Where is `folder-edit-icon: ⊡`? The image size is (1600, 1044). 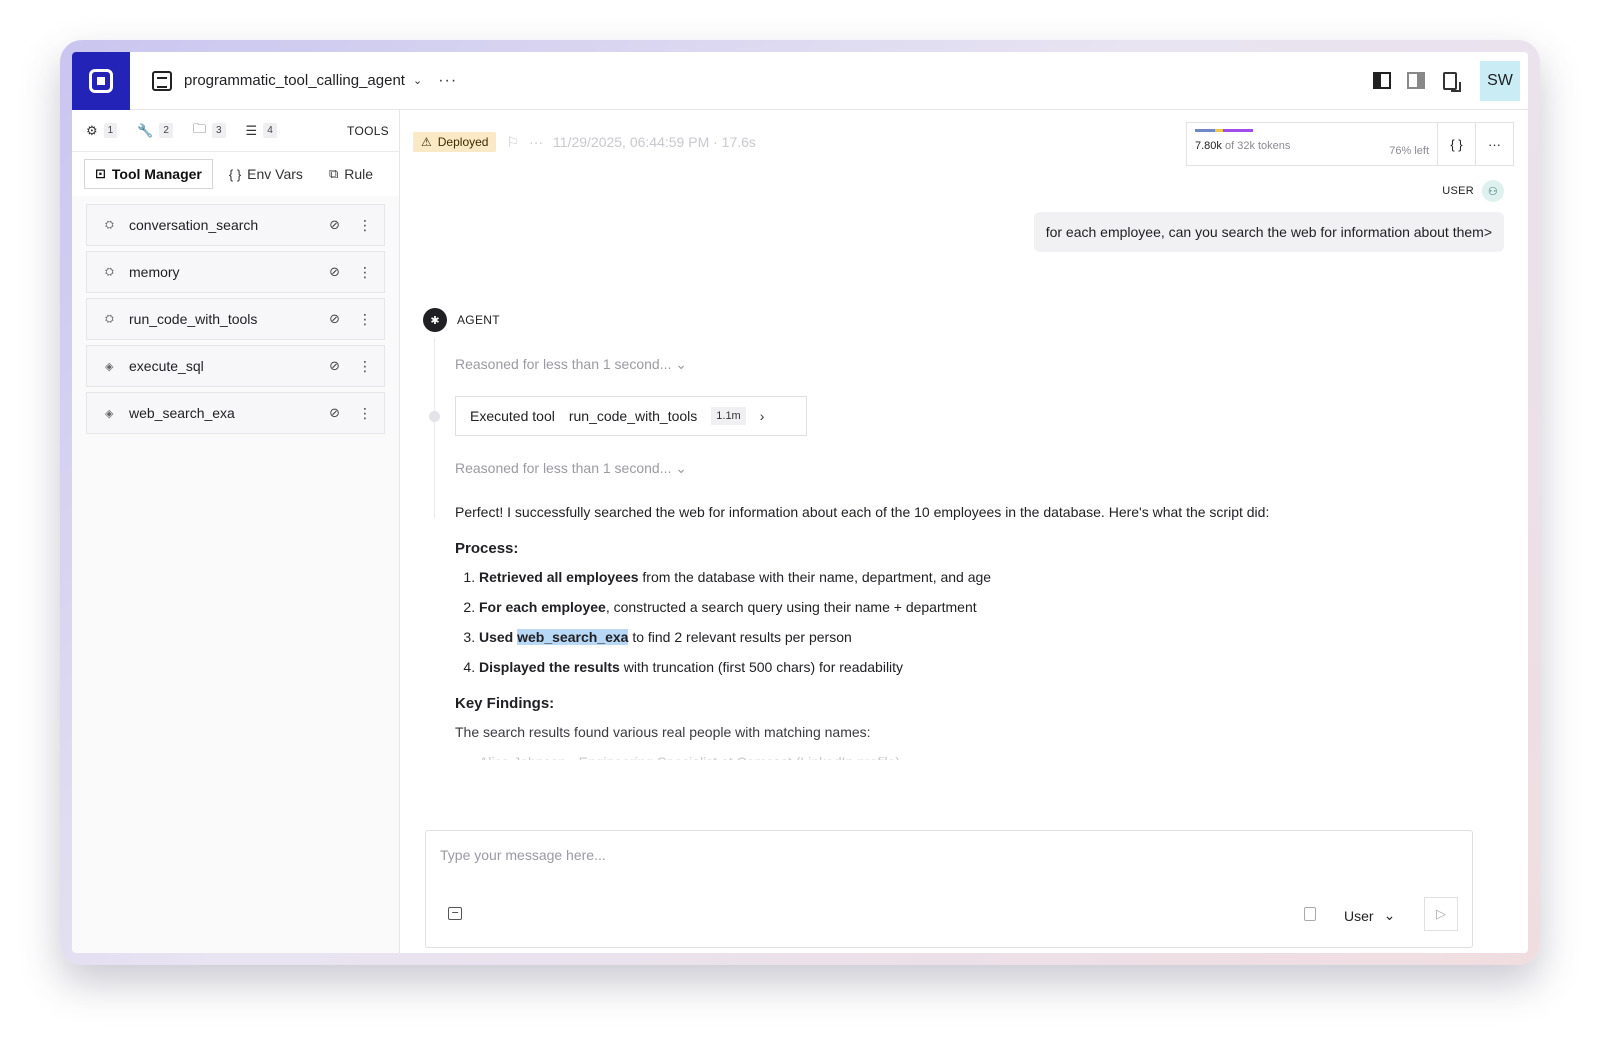 folder-edit-icon: ⊡ is located at coordinates (100, 173).